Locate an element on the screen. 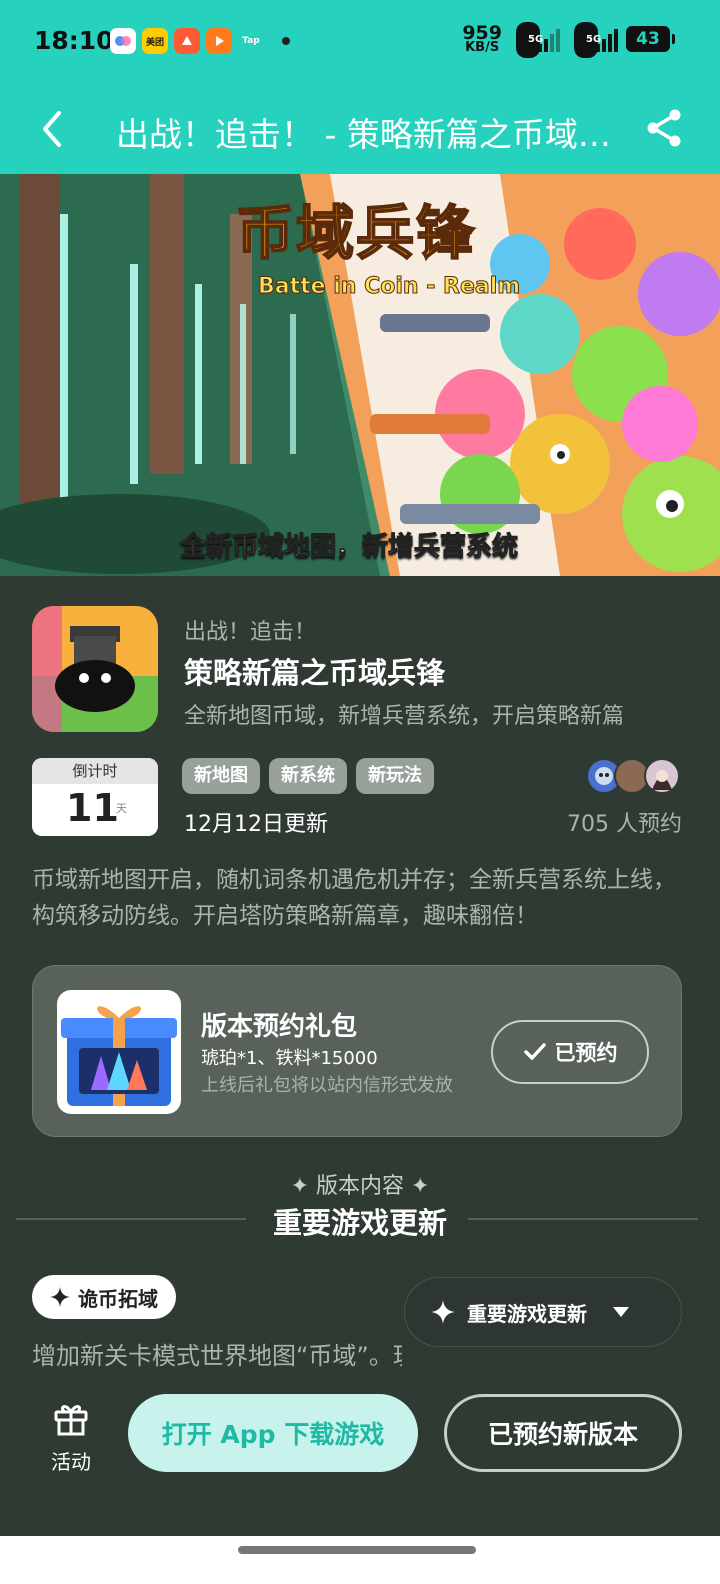 This screenshot has width=720, height=1584. divider is located at coordinates (583, 1219).